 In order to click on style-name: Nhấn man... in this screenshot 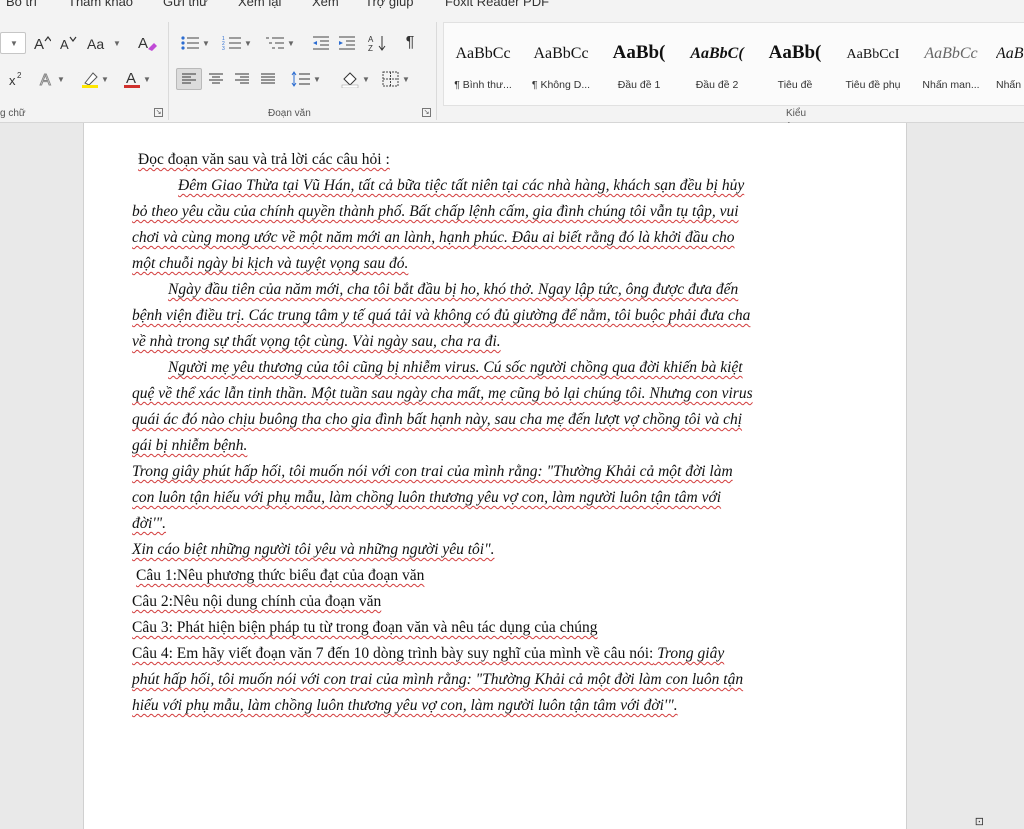, I will do `click(951, 85)`.